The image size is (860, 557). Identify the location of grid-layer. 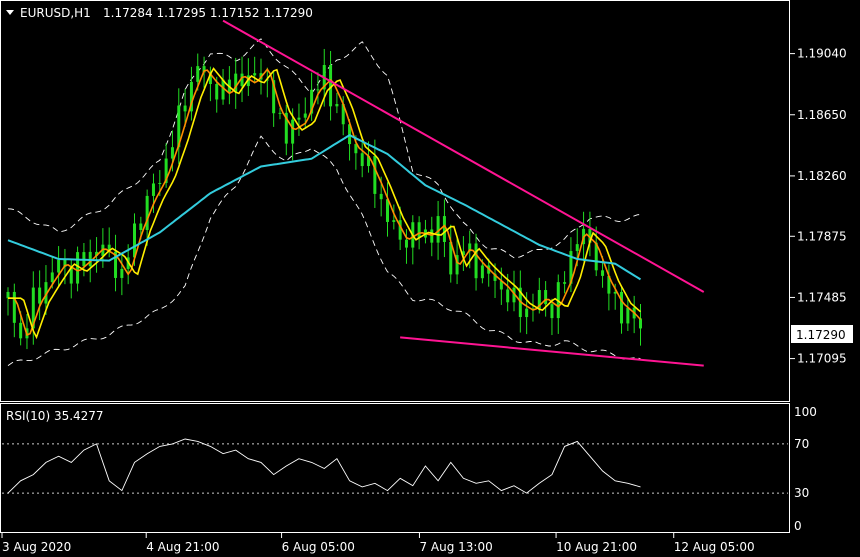
(395, 468).